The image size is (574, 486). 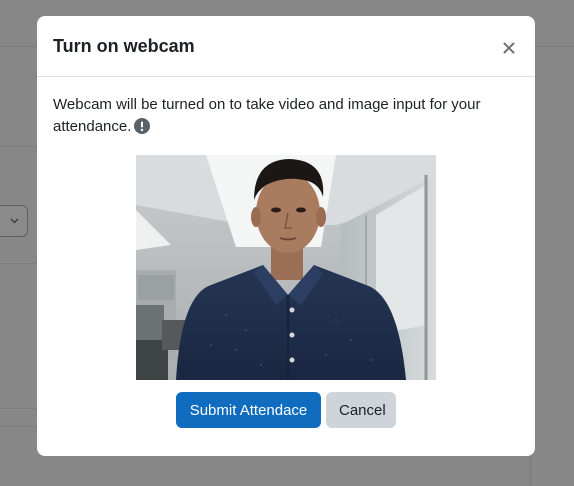 I want to click on background-select, so click(x=14, y=221).